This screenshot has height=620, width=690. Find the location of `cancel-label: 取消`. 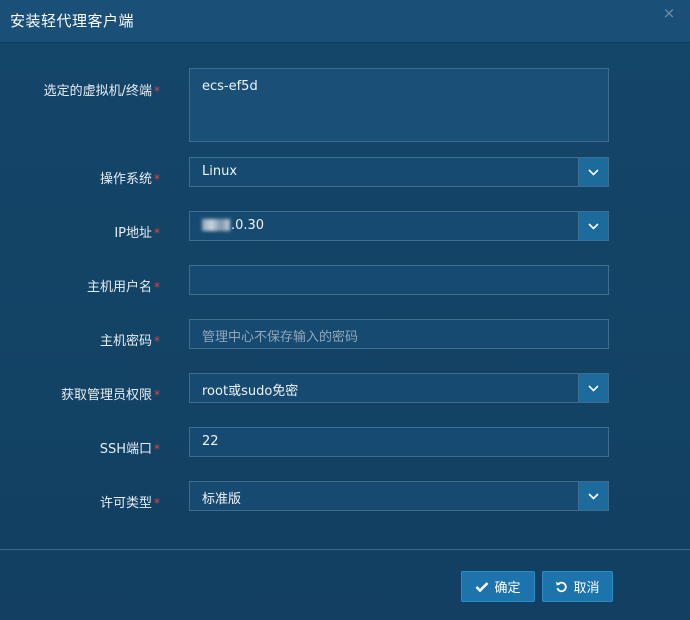

cancel-label: 取消 is located at coordinates (586, 588).